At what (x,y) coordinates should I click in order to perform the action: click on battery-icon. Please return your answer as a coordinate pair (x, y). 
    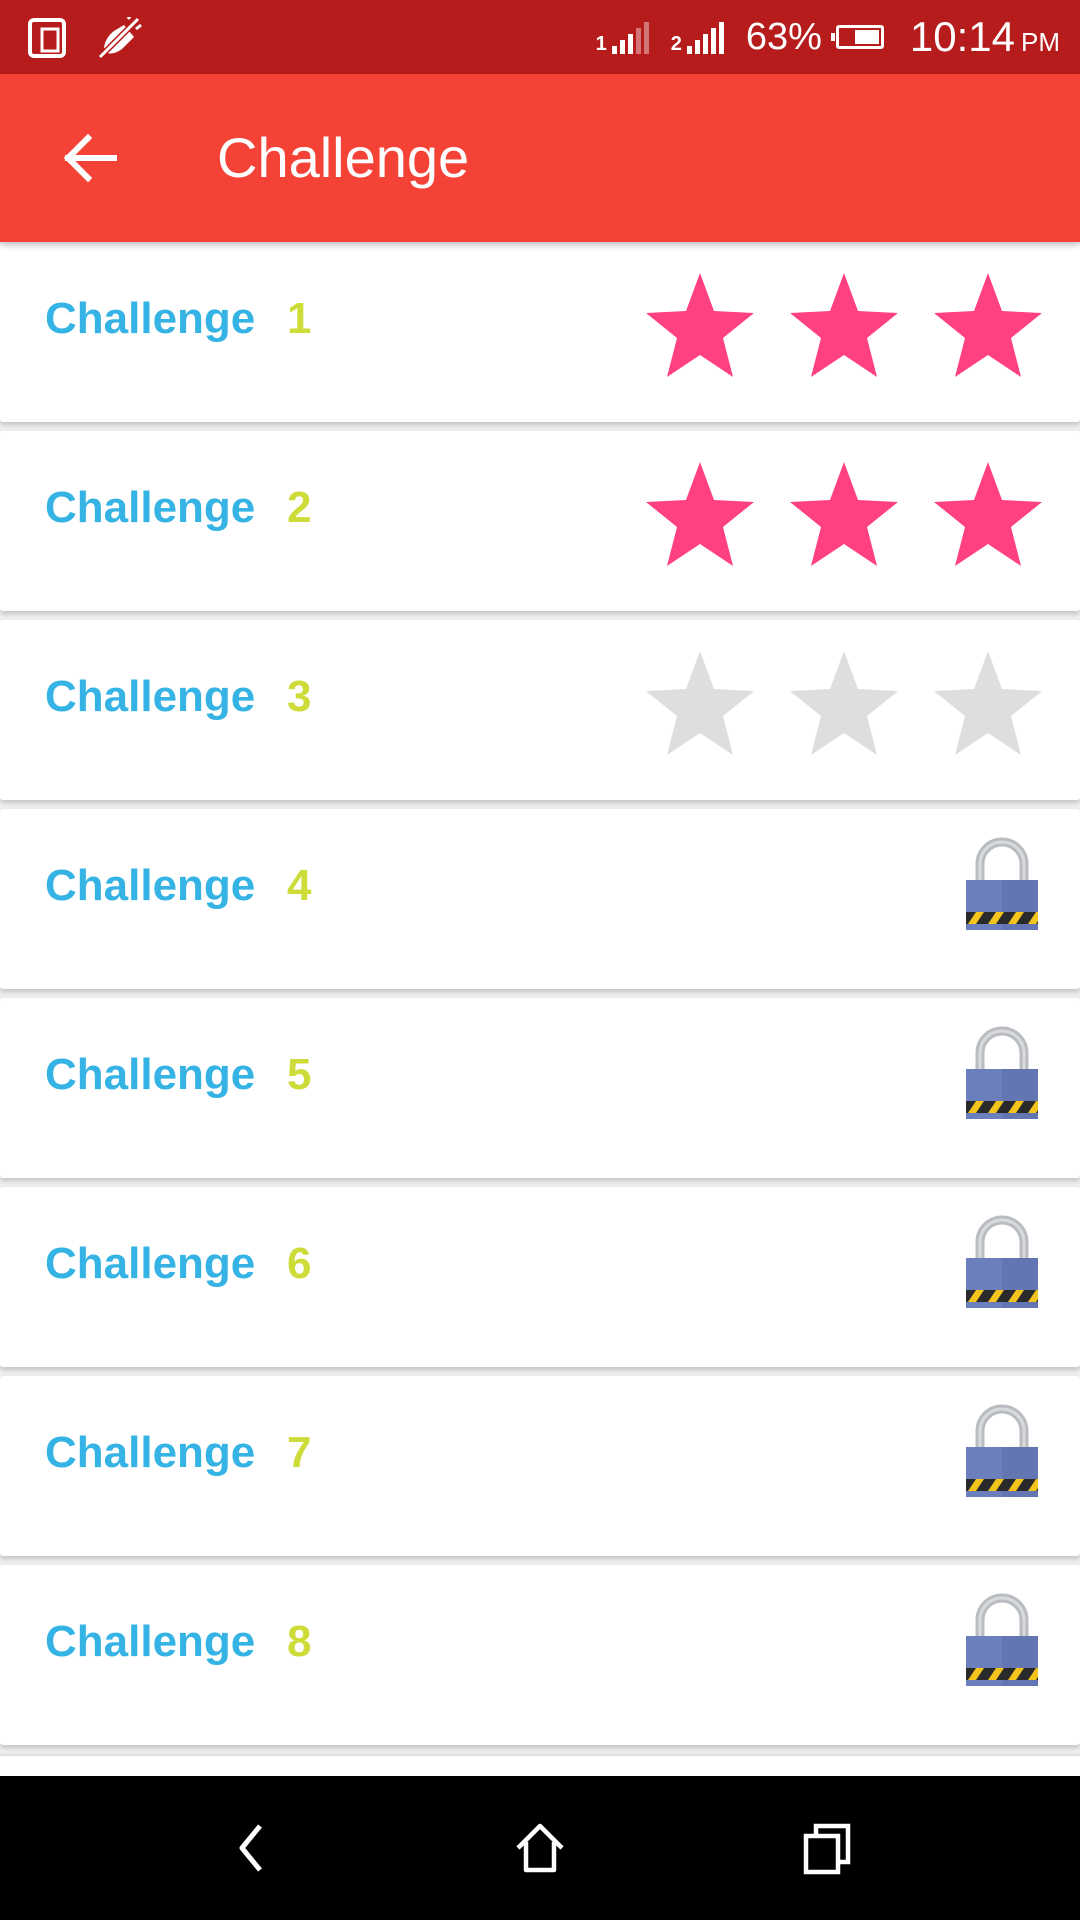
    Looking at the image, I should click on (857, 37).